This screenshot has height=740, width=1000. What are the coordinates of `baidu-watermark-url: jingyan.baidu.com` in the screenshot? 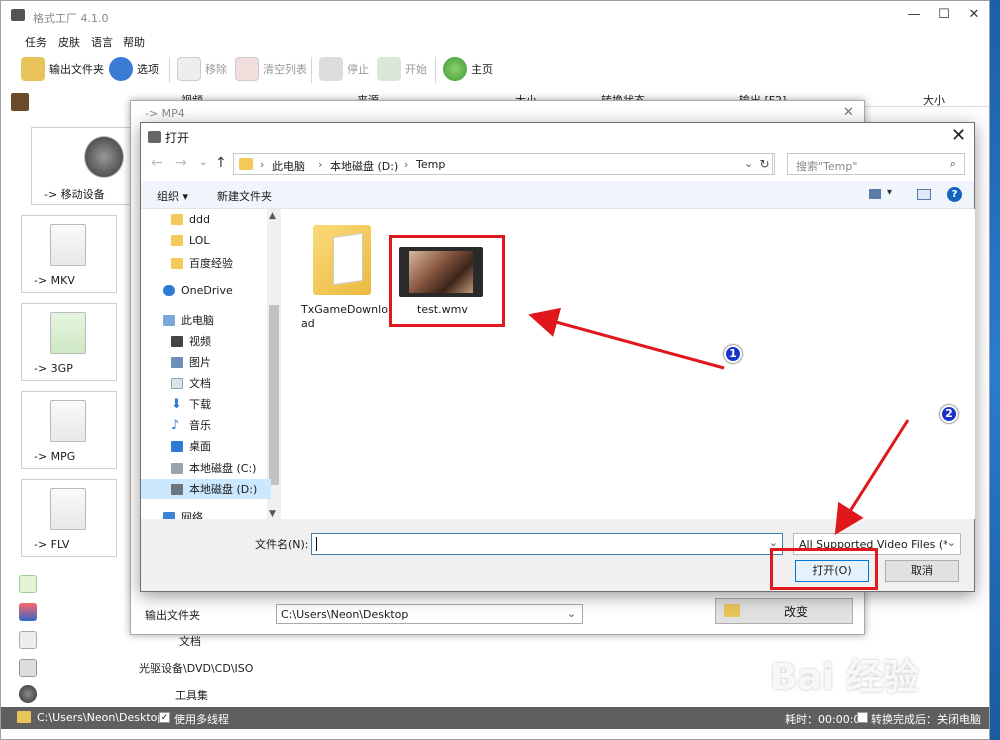 It's located at (835, 700).